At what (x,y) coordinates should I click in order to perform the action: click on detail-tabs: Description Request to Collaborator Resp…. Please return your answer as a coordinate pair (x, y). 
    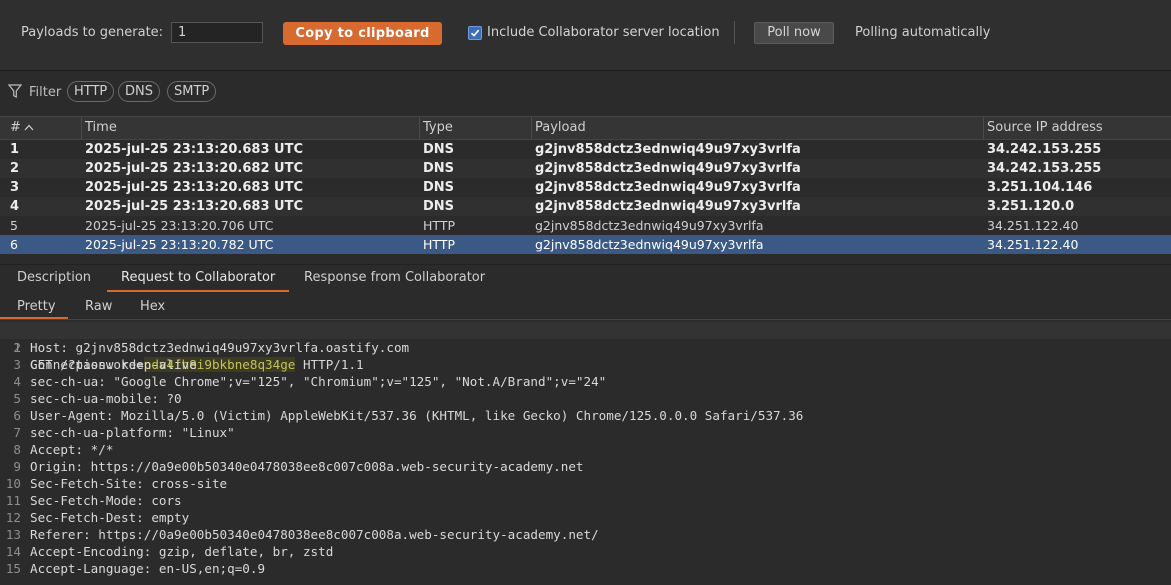
    Looking at the image, I should click on (585, 278).